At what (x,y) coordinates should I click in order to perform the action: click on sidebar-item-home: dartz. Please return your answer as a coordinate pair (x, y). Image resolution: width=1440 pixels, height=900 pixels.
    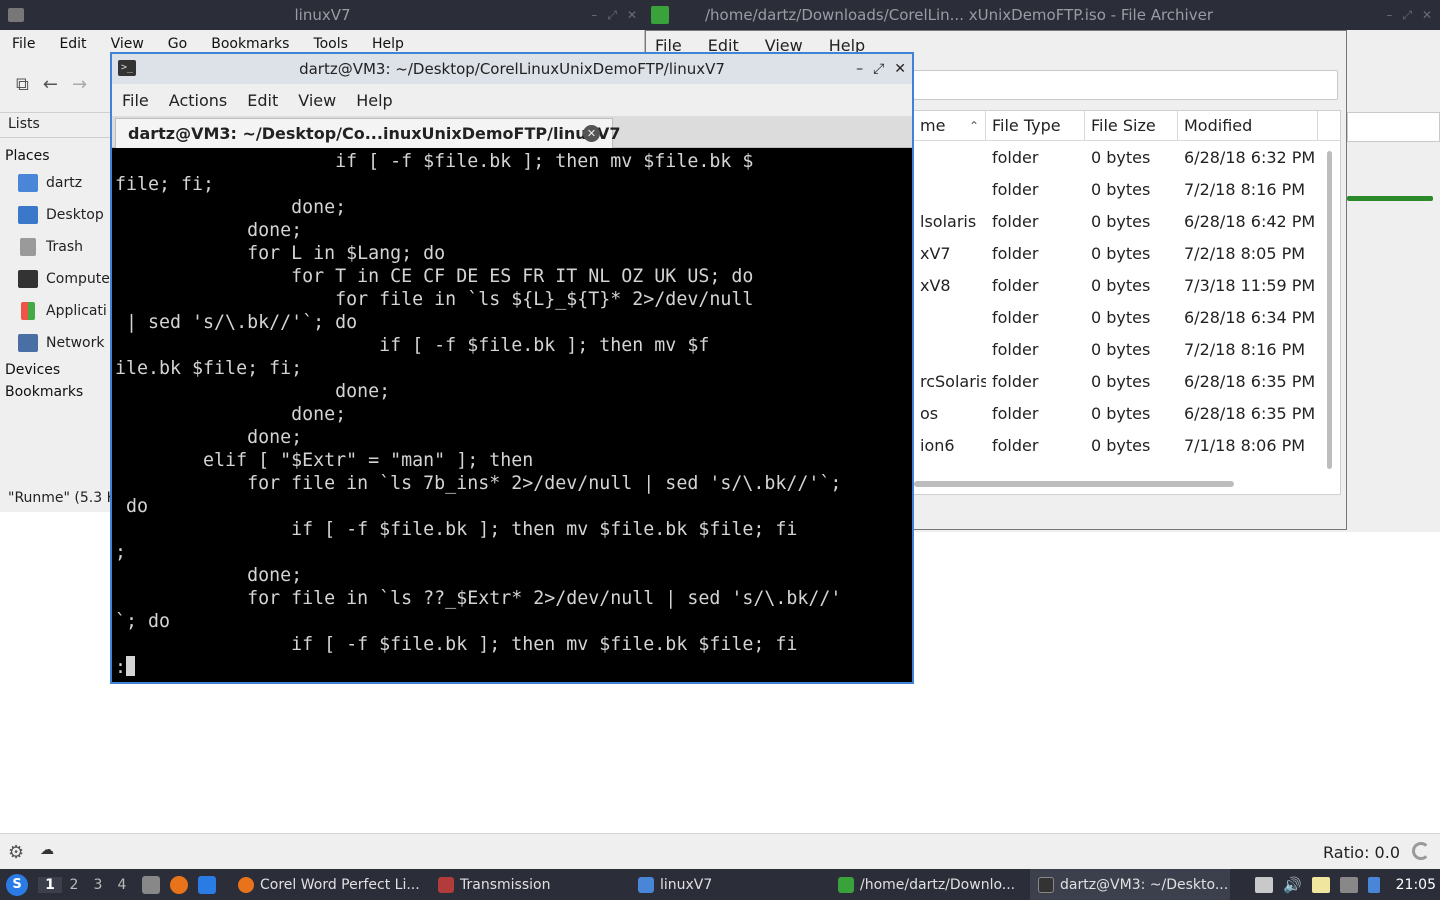
    Looking at the image, I should click on (56, 183).